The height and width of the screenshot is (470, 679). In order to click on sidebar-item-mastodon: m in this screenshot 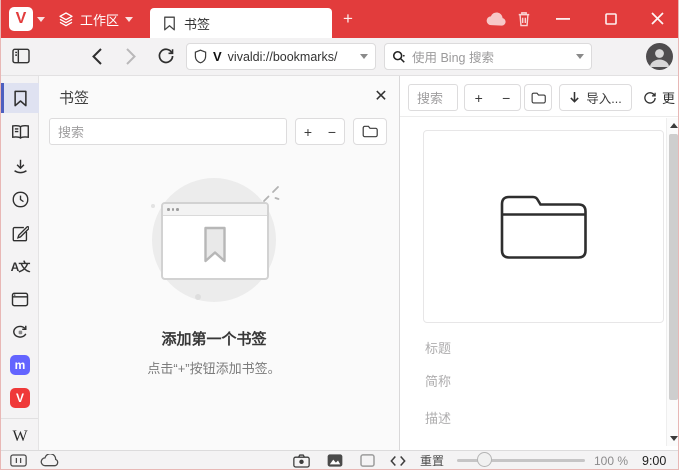, I will do `click(20, 365)`.